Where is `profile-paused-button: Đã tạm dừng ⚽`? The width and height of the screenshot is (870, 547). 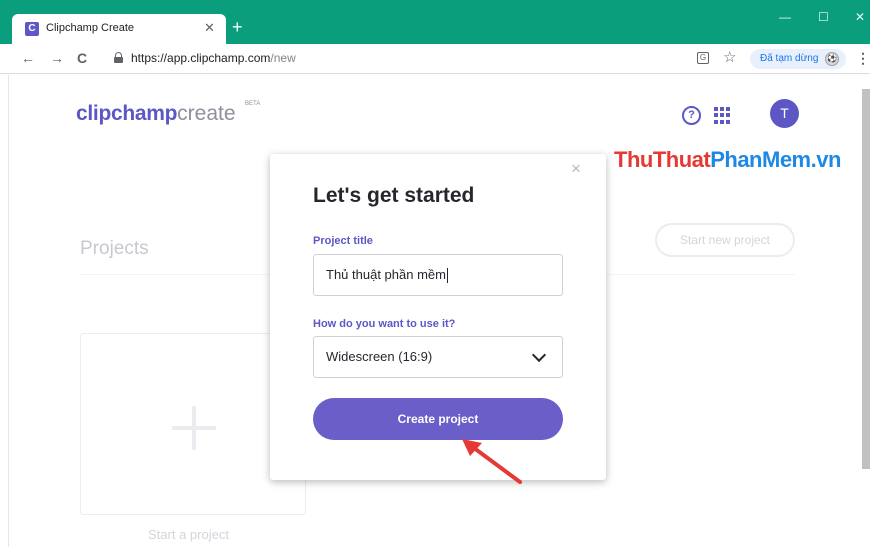 profile-paused-button: Đã tạm dừng ⚽ is located at coordinates (798, 59).